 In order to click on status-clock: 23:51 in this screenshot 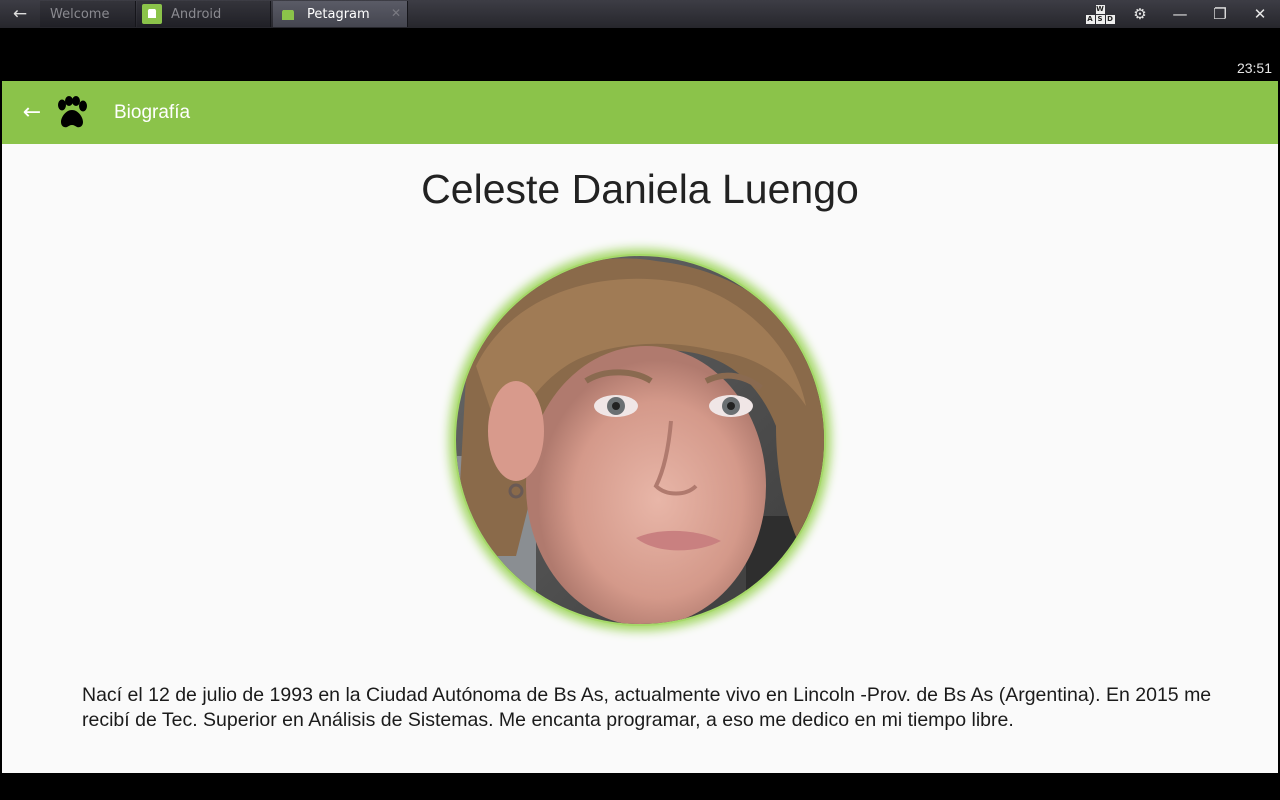, I will do `click(1254, 68)`.